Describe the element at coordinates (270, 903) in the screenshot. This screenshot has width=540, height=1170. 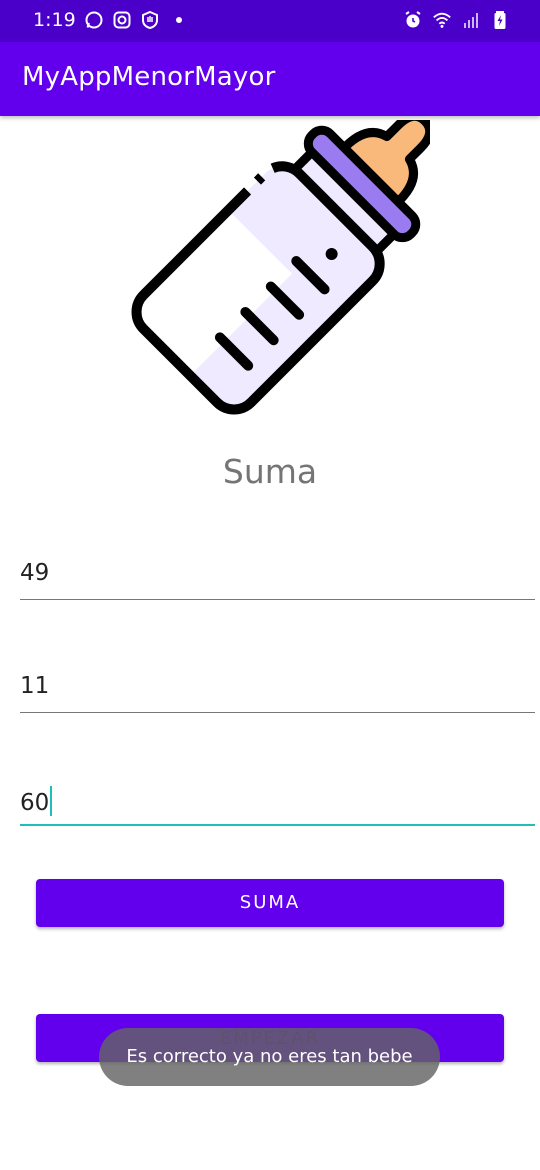
I see `sum-button: SUMA` at that location.